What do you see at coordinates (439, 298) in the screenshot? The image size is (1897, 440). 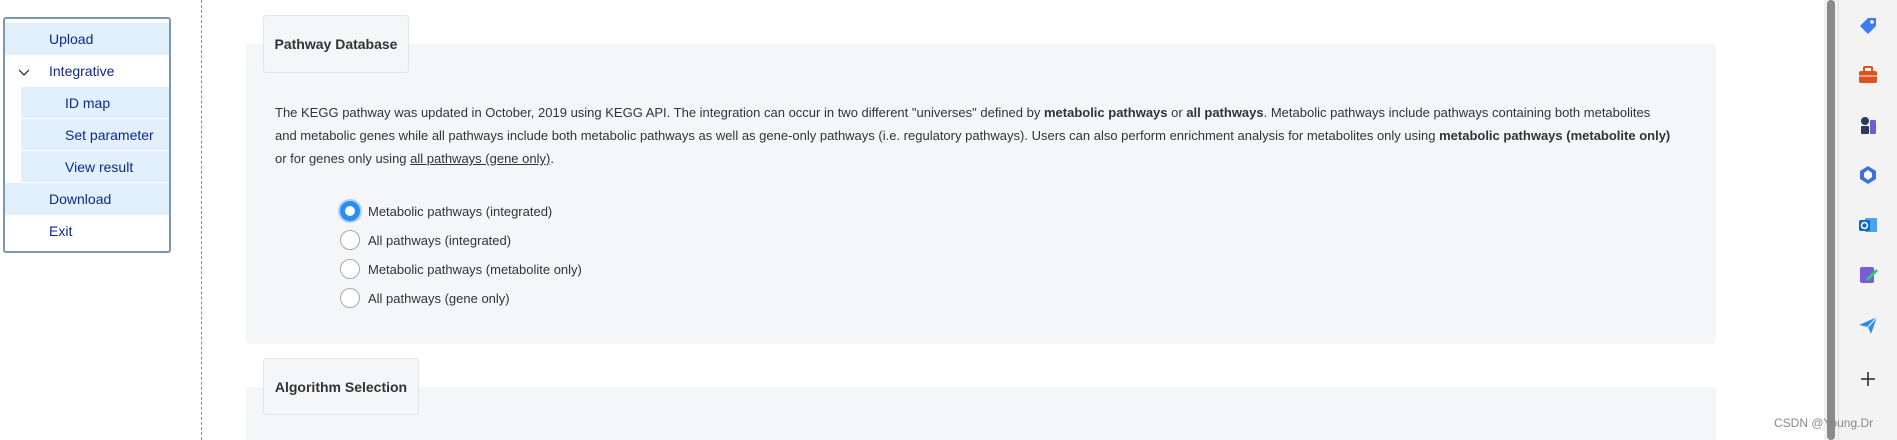 I see `radio-label: All pathways (gene only)` at bounding box center [439, 298].